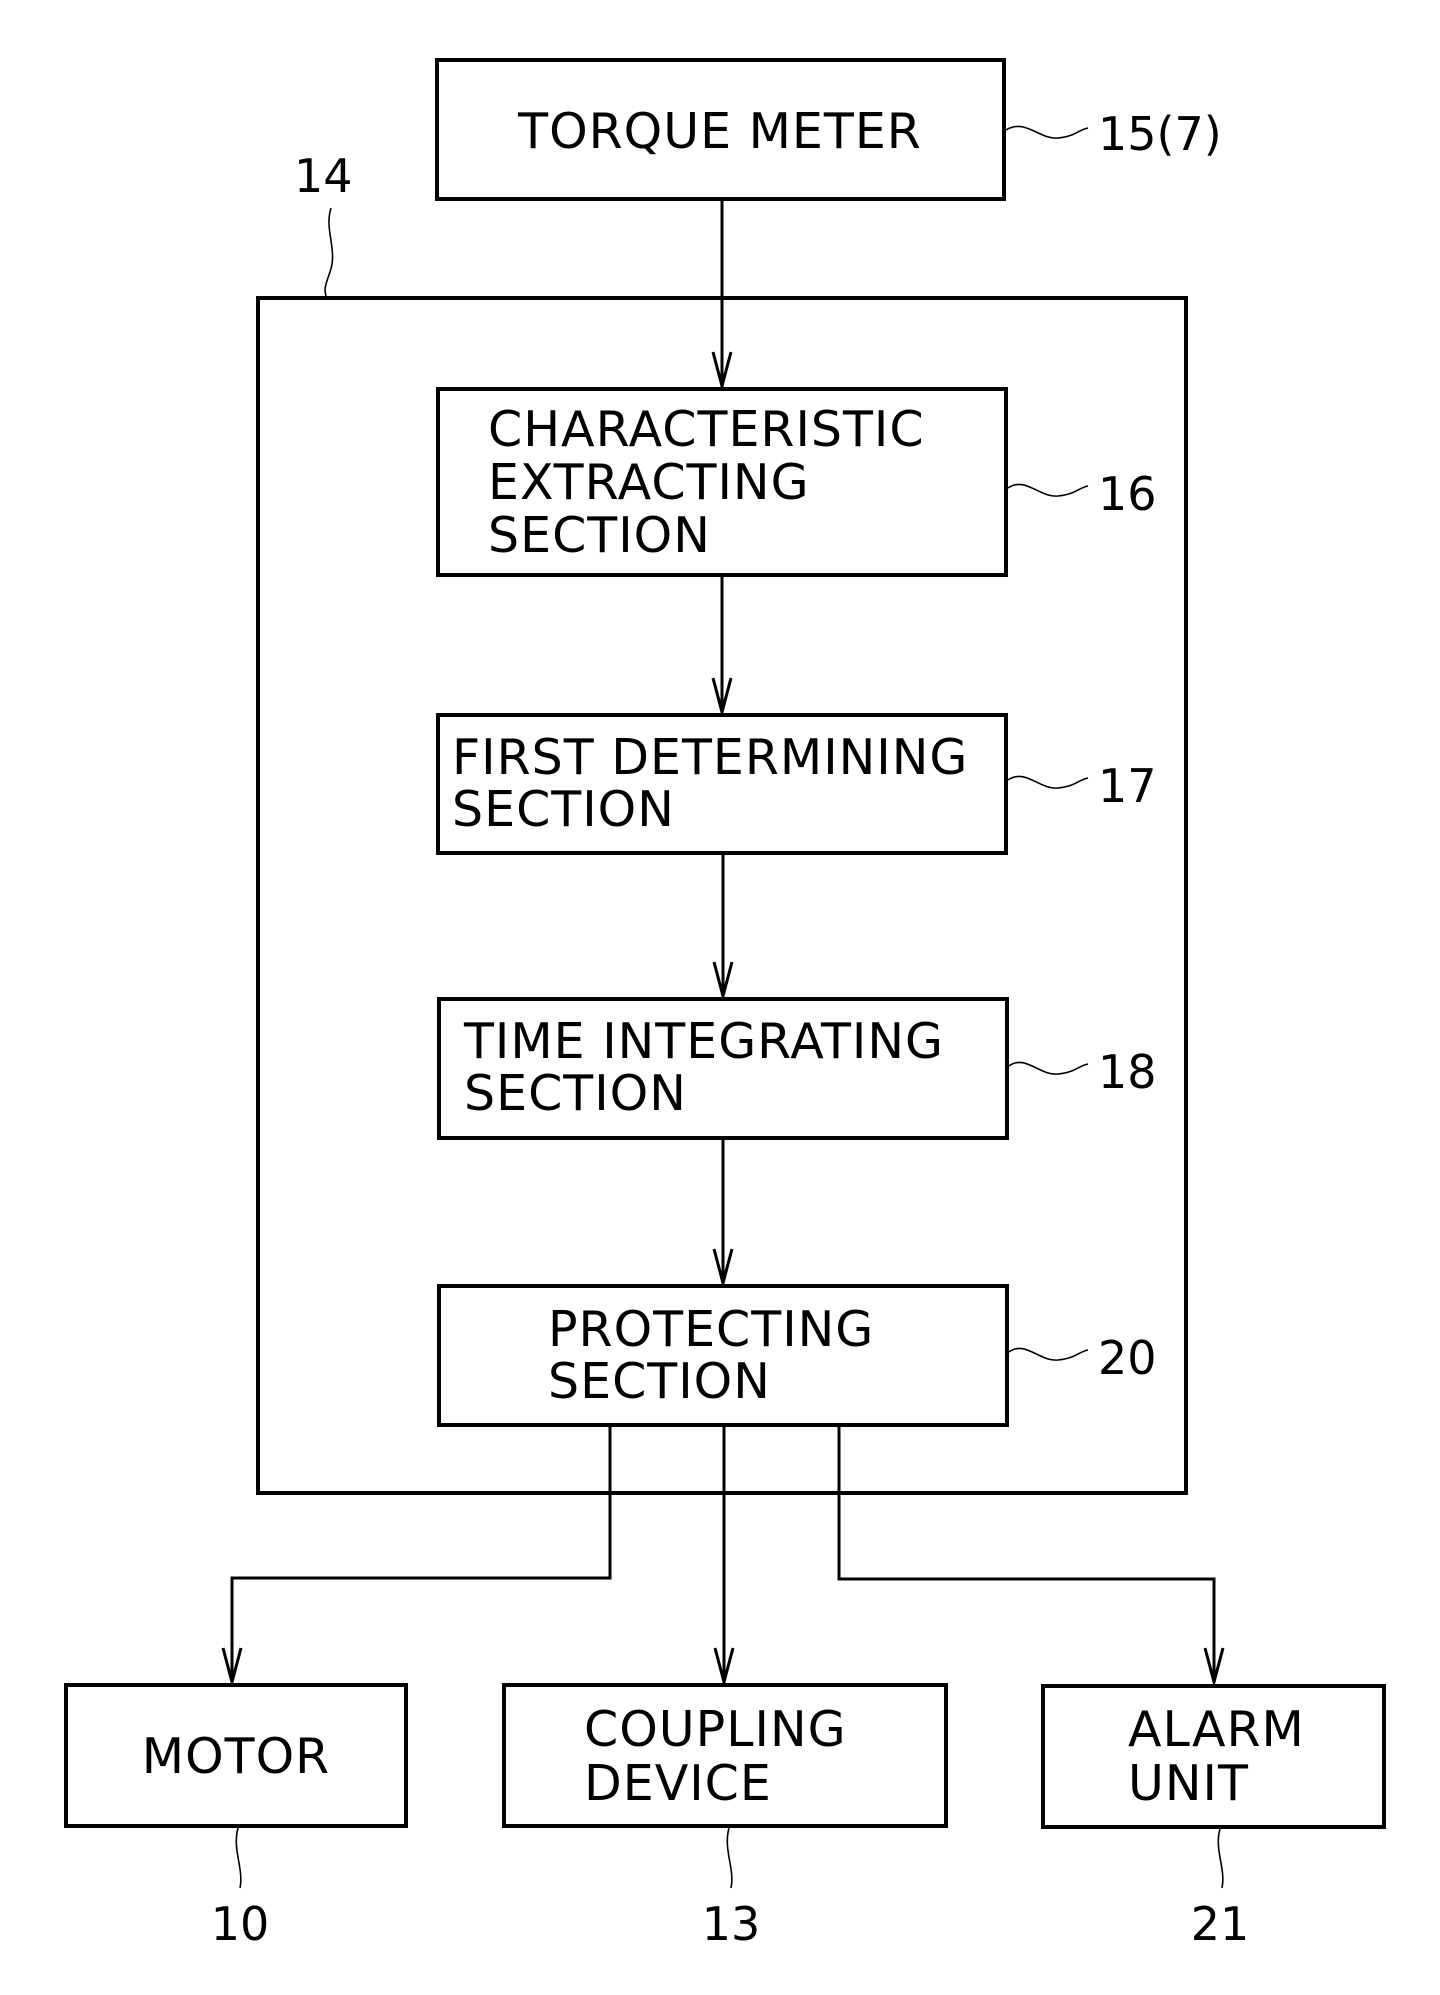  Describe the element at coordinates (599, 535) in the screenshot. I see `characteristic-label-line-3: SECTION` at that location.